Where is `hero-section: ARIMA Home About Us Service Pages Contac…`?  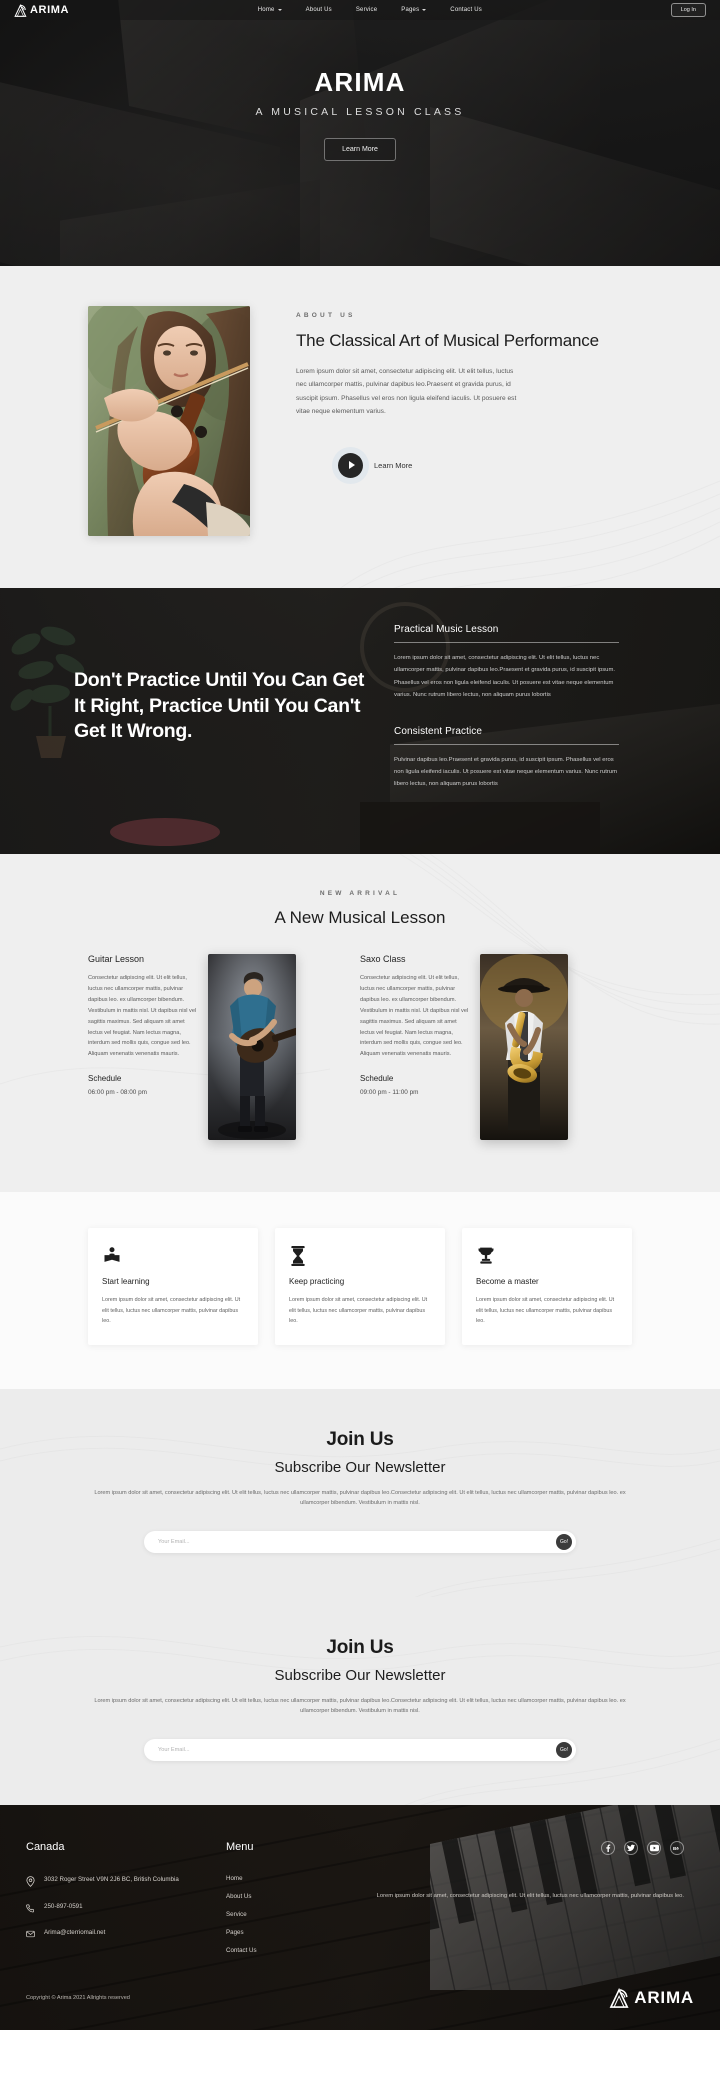 hero-section: ARIMA Home About Us Service Pages Contac… is located at coordinates (360, 133).